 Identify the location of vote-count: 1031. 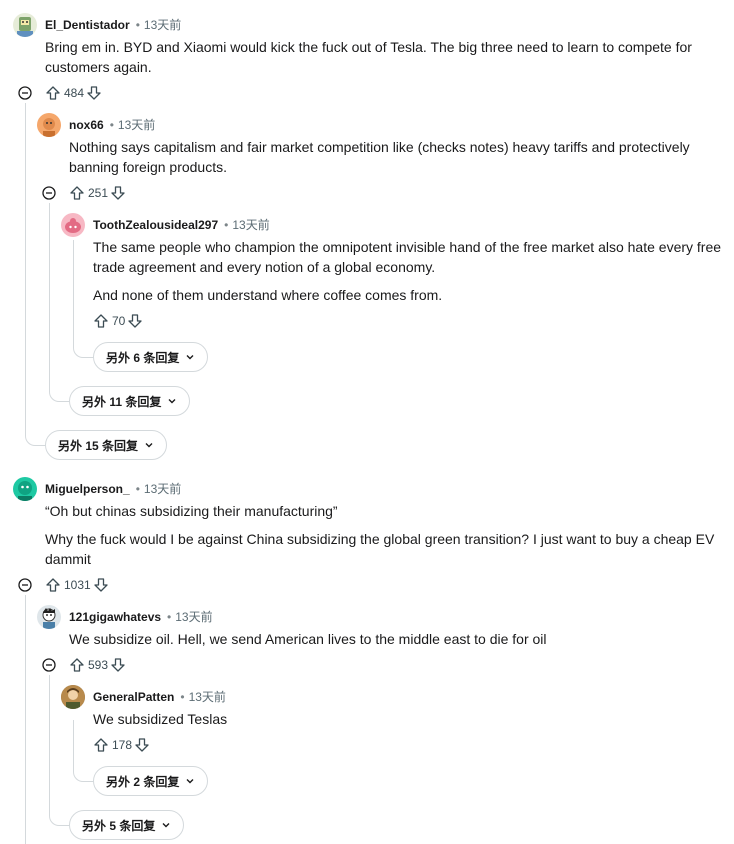
(77, 585).